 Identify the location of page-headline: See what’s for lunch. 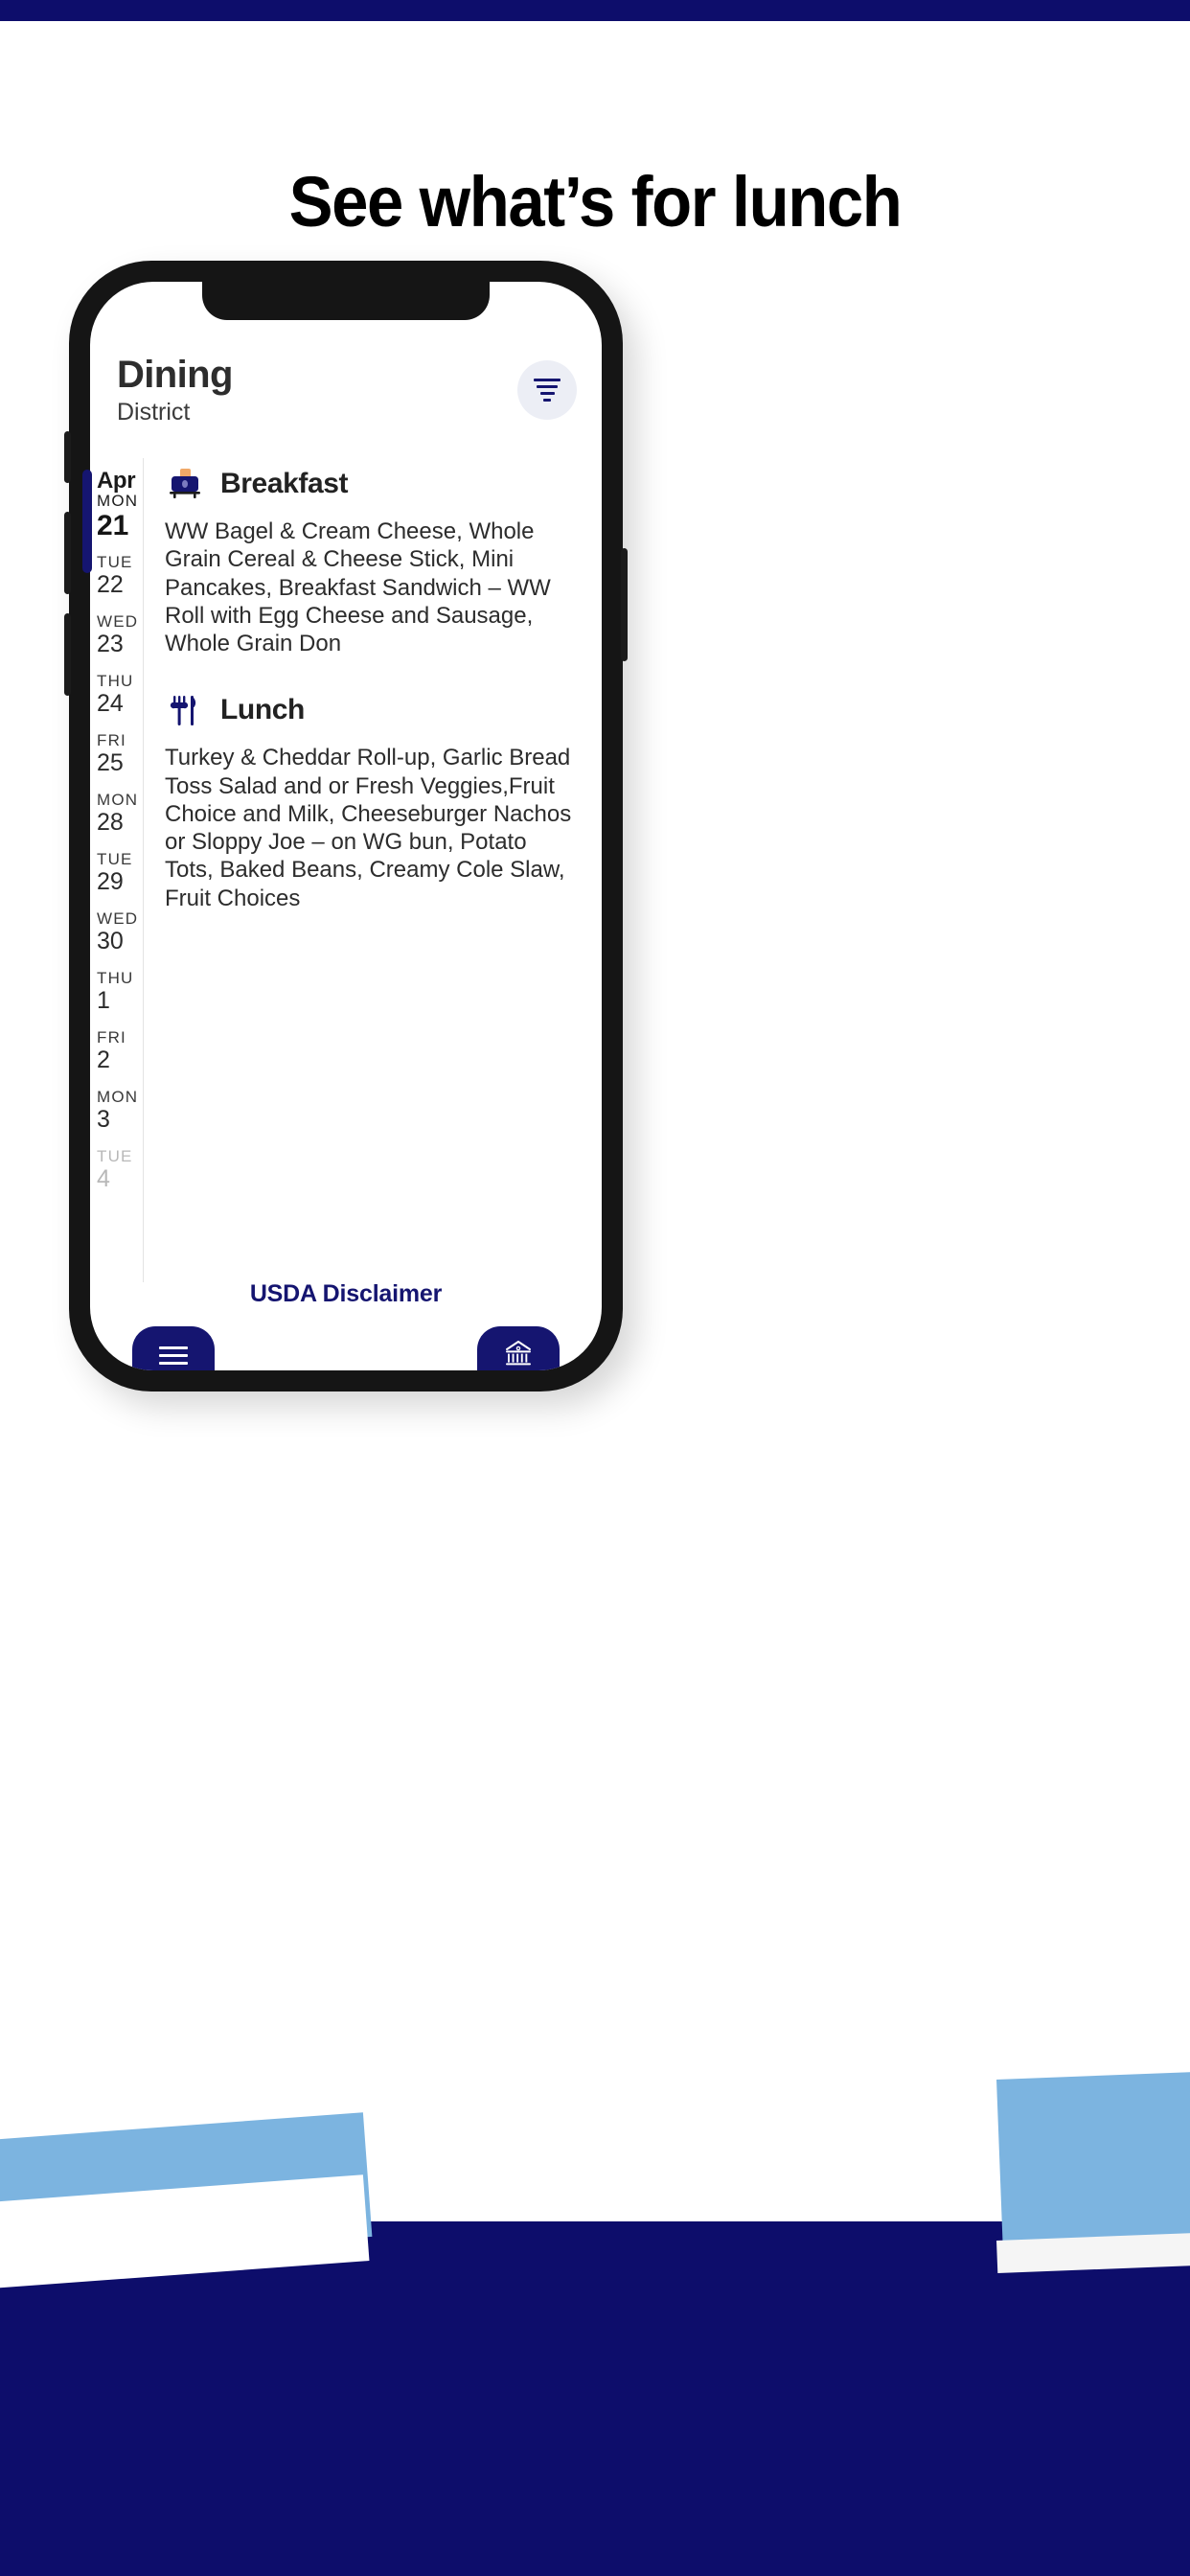
(595, 202).